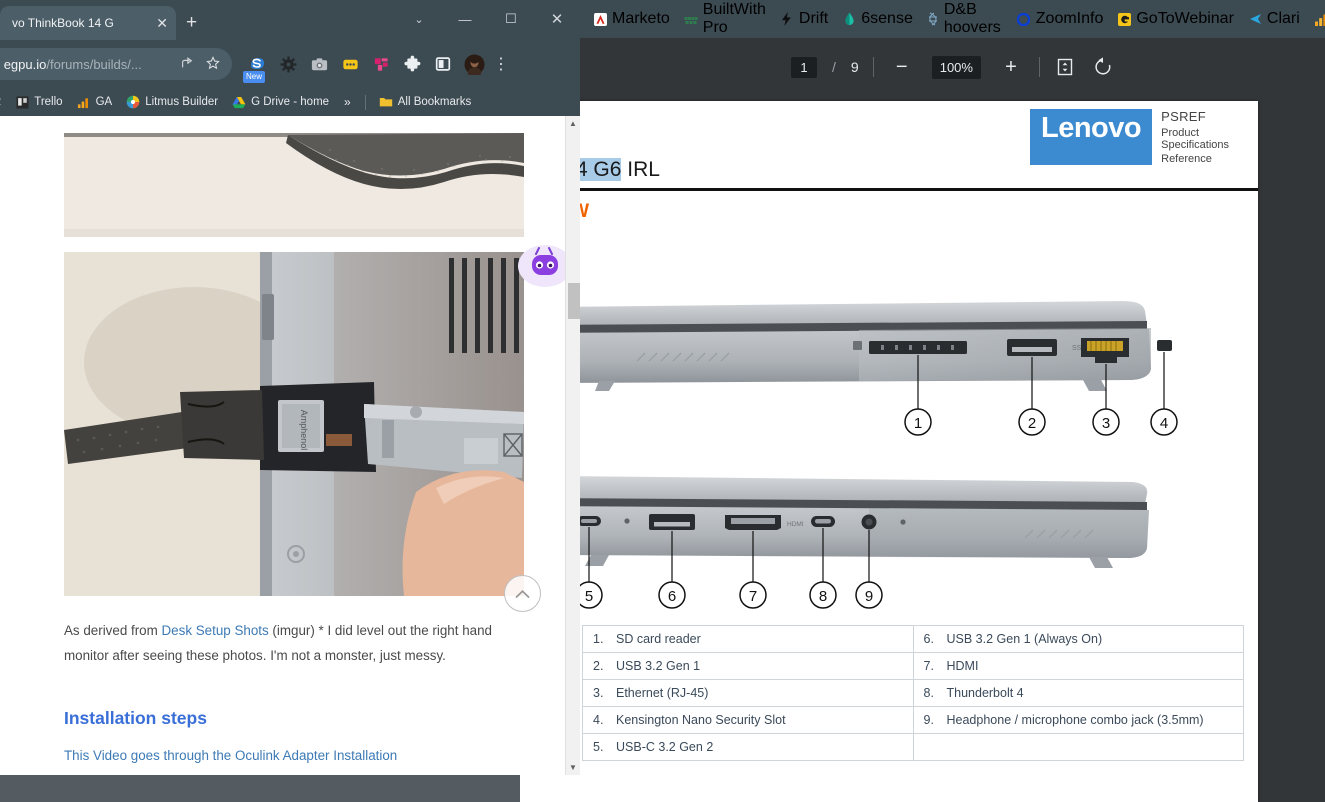  I want to click on bookmark-drift: Drift, so click(804, 19).